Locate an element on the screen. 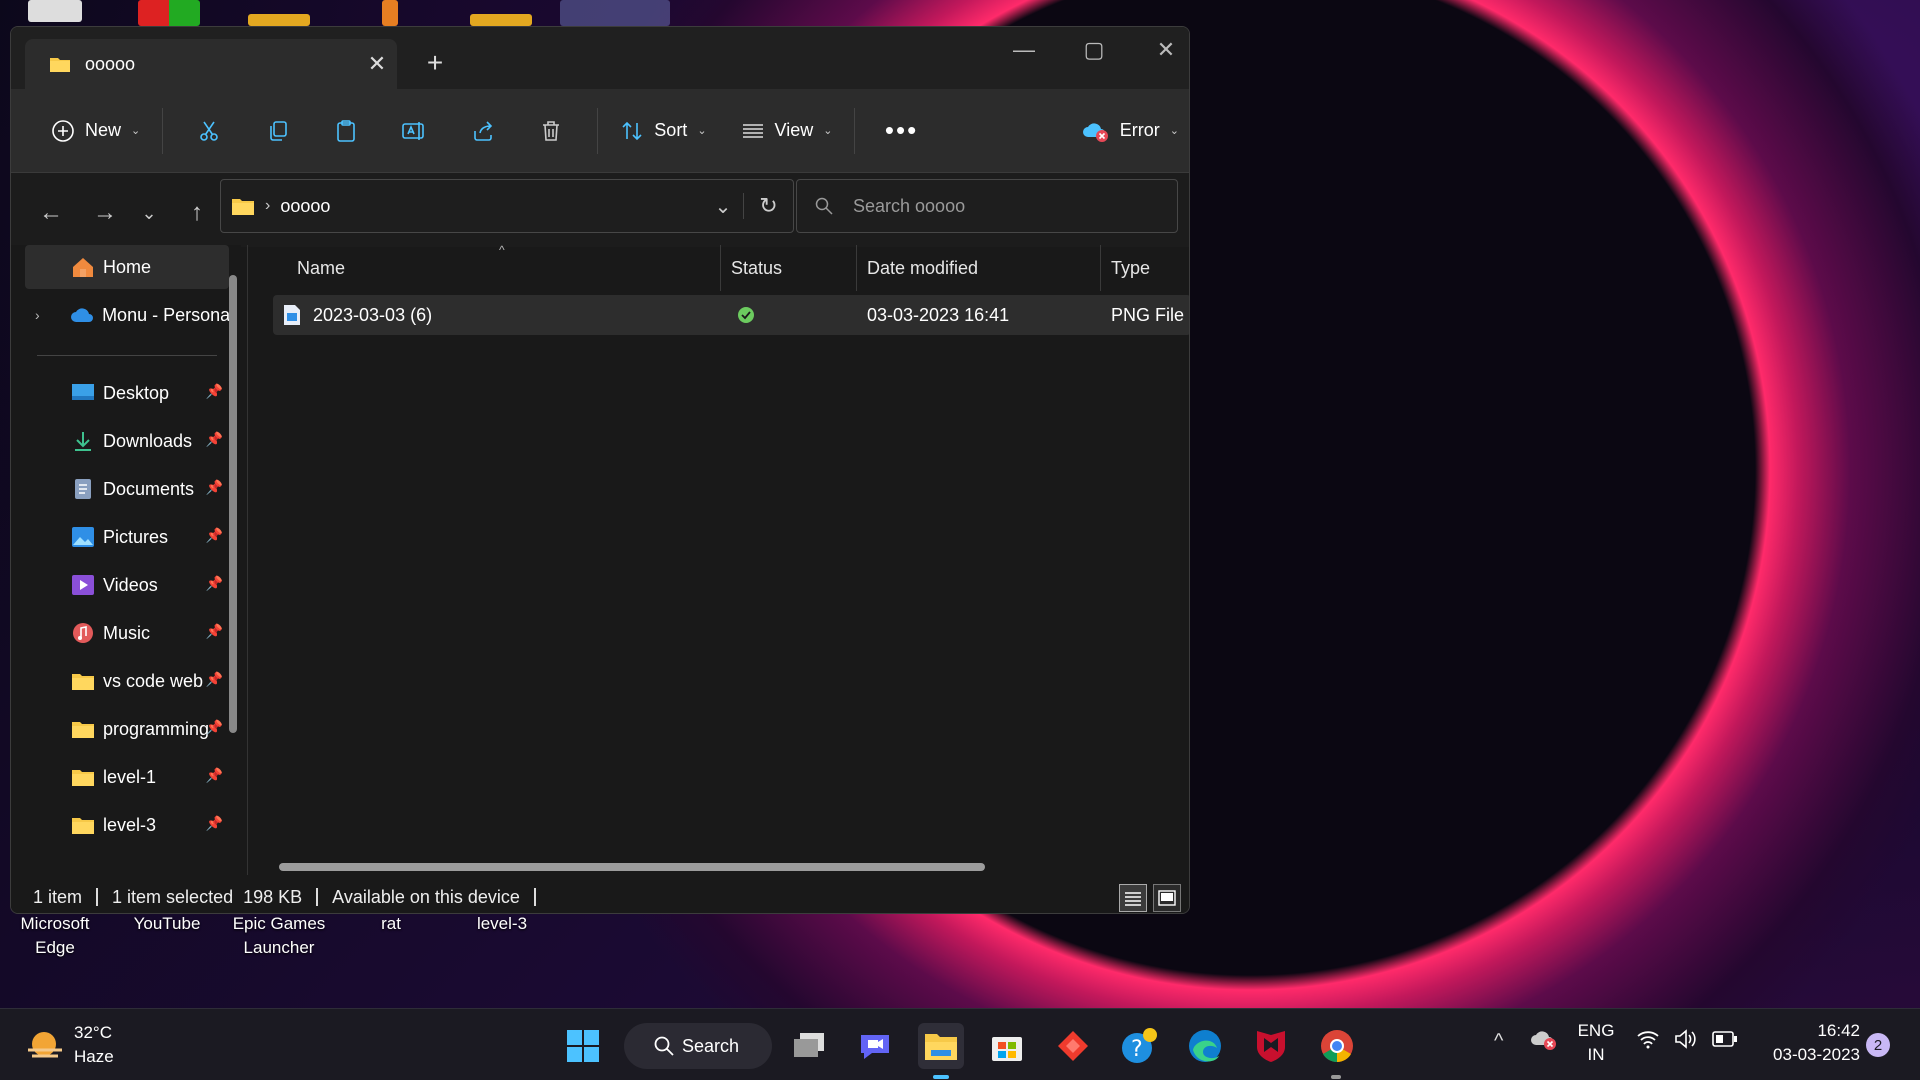 This screenshot has height=1080, width=1920. sidebar-item-programming: programming 📌 is located at coordinates (127, 729).